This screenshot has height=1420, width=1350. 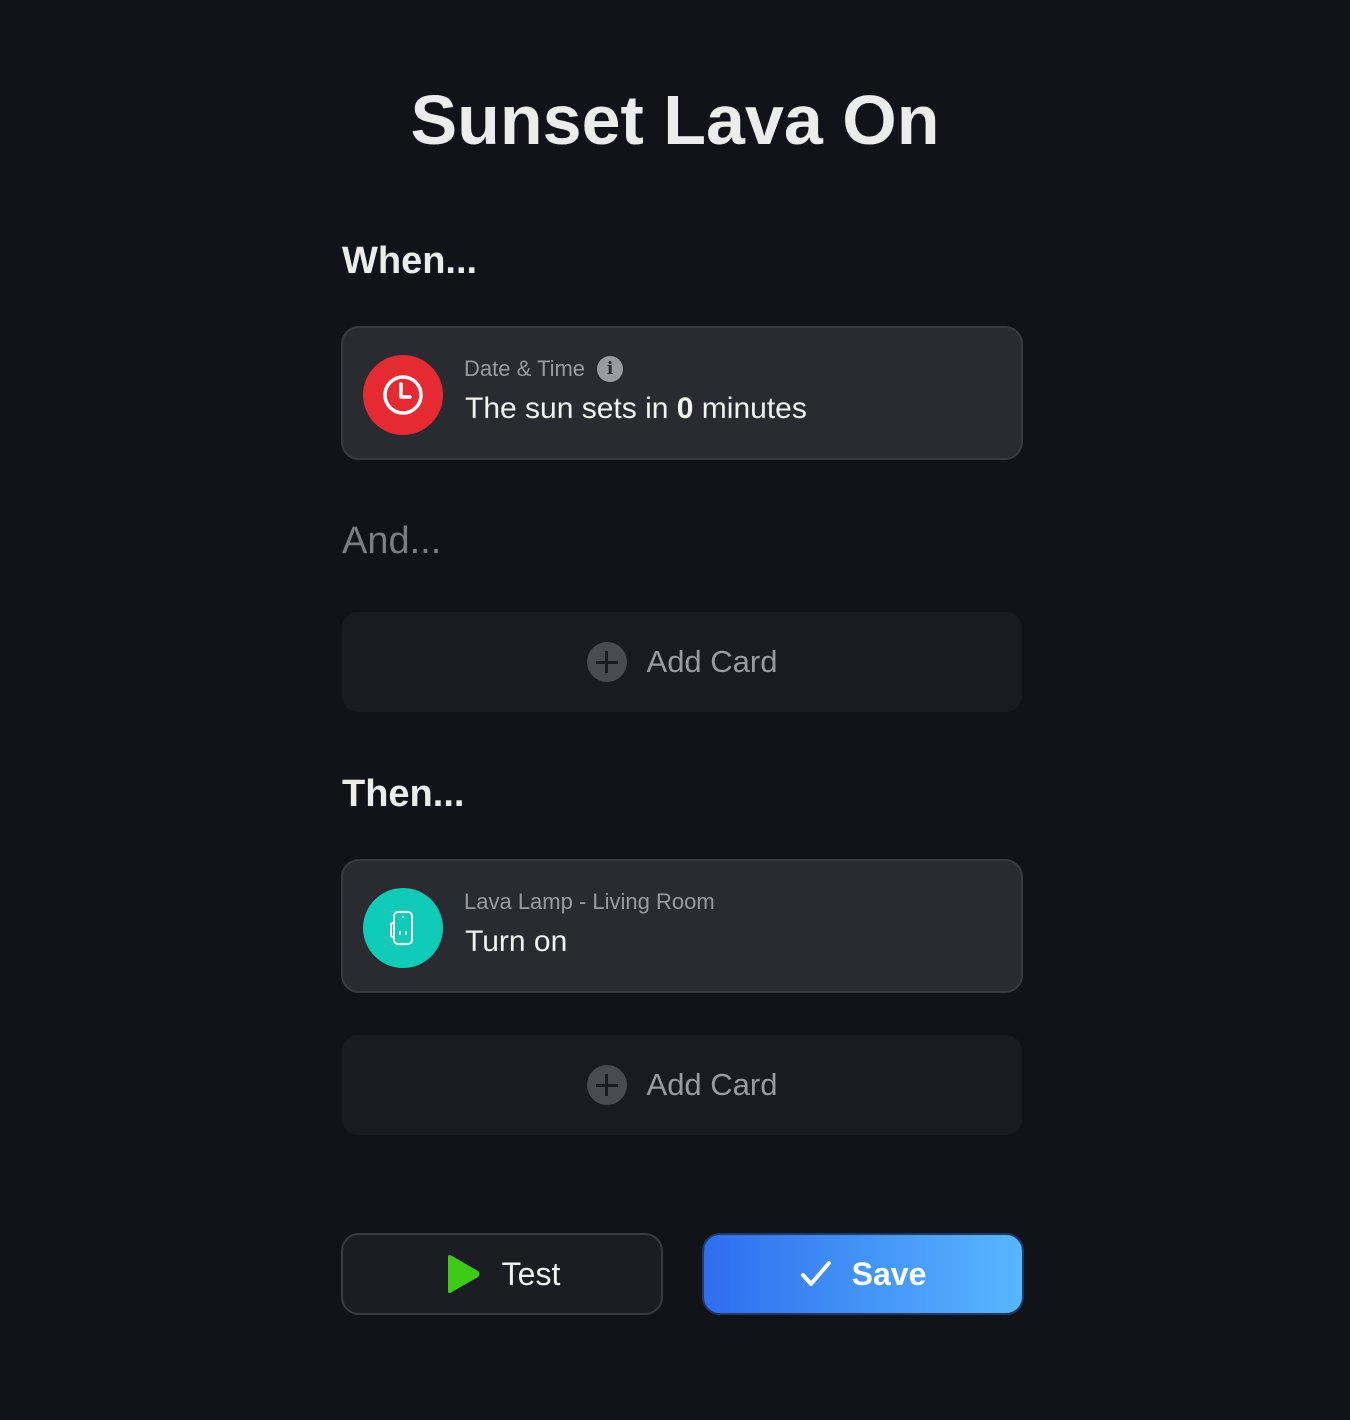 I want to click on test-button-label: Test, so click(x=531, y=1273).